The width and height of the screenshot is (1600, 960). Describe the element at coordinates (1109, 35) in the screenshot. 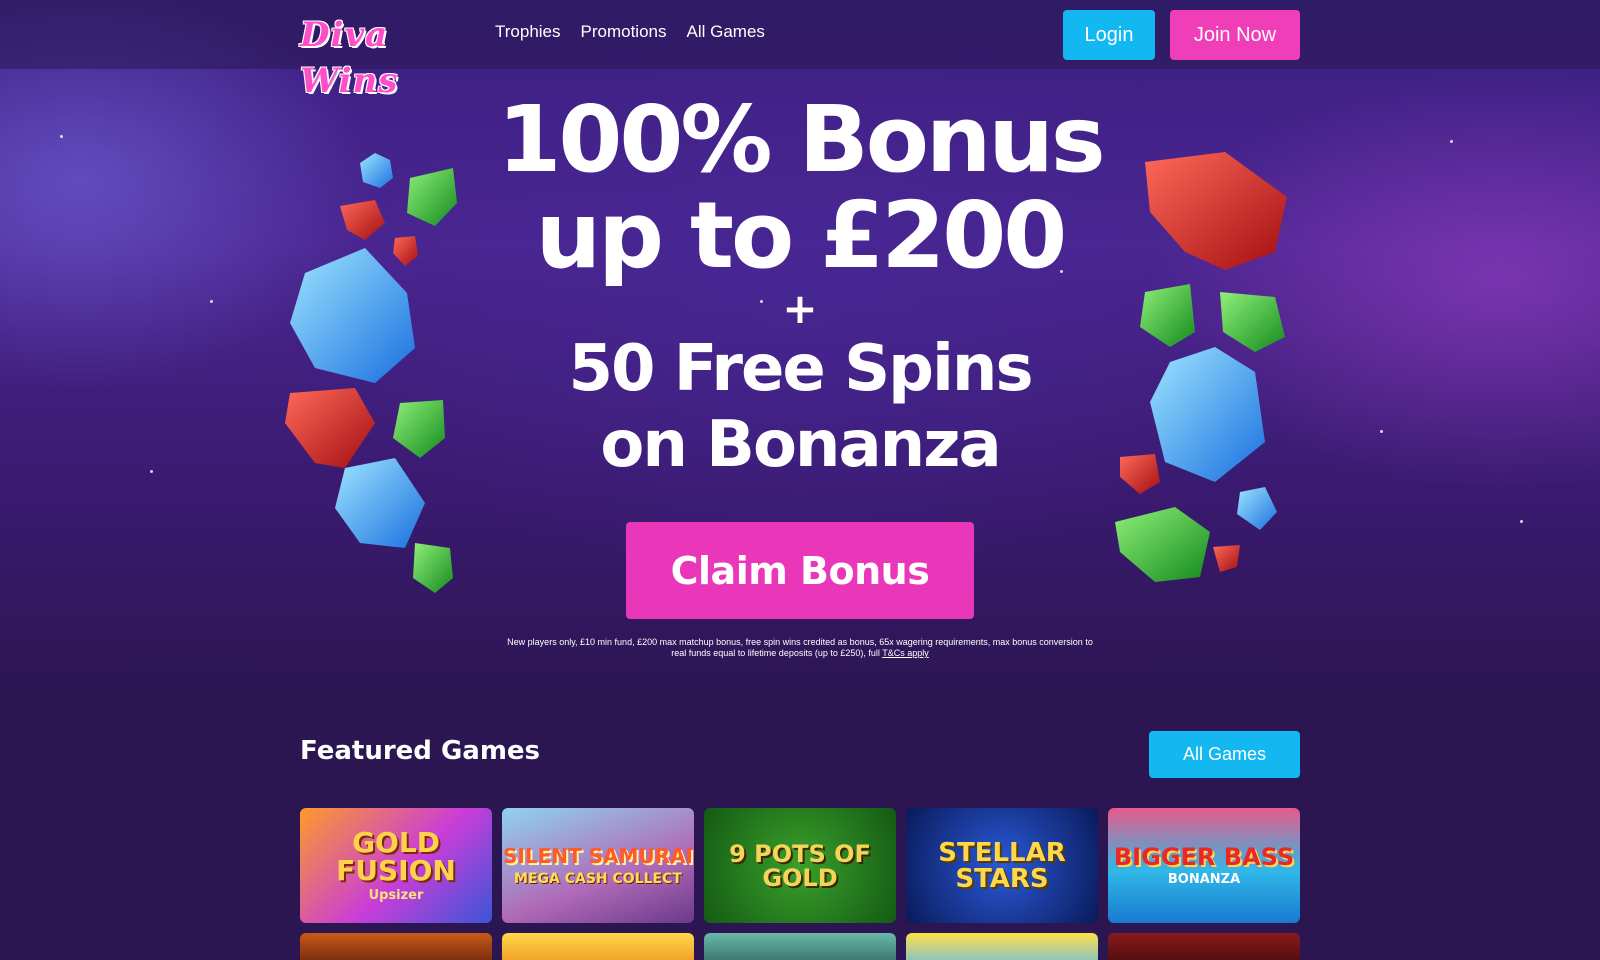

I see `login-button: Login` at that location.